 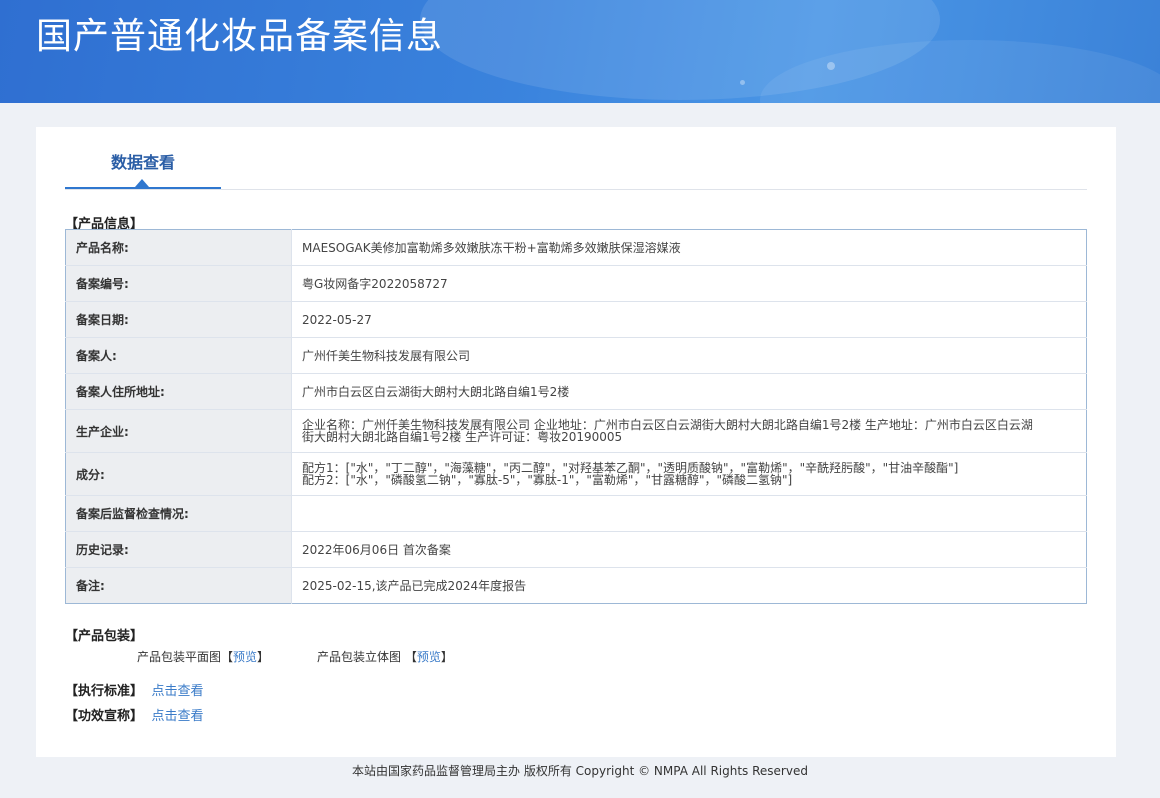 I want to click on table-row: 备案编号: 粤G妆网备字2022058727, so click(x=576, y=283).